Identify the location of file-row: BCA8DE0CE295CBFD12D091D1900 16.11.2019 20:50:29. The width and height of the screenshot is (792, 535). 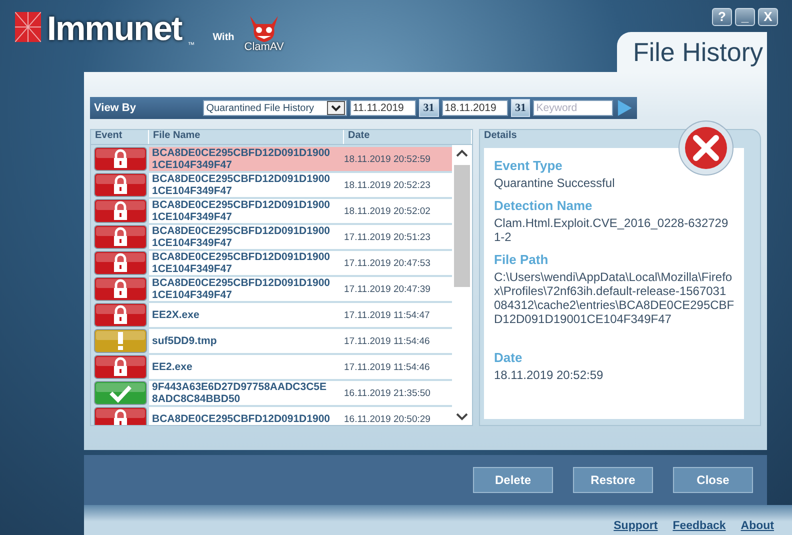
(300, 416).